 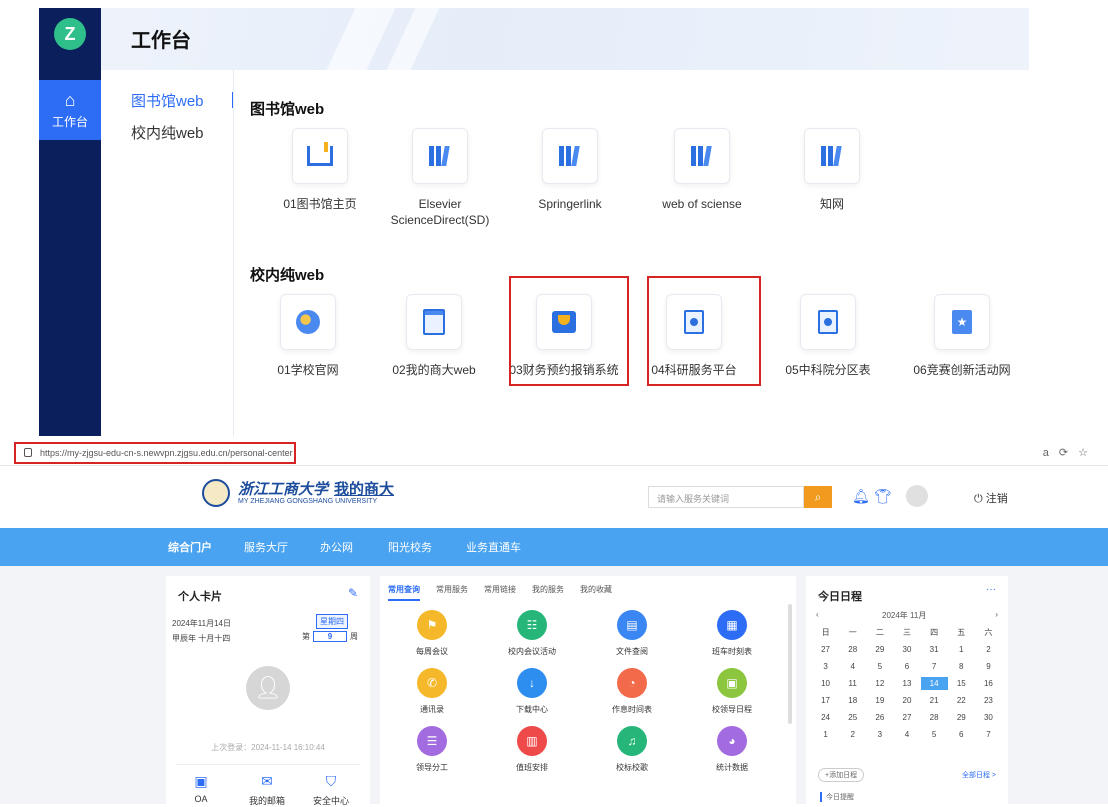 What do you see at coordinates (825, 717) in the screenshot?
I see `calendar-day: 24` at bounding box center [825, 717].